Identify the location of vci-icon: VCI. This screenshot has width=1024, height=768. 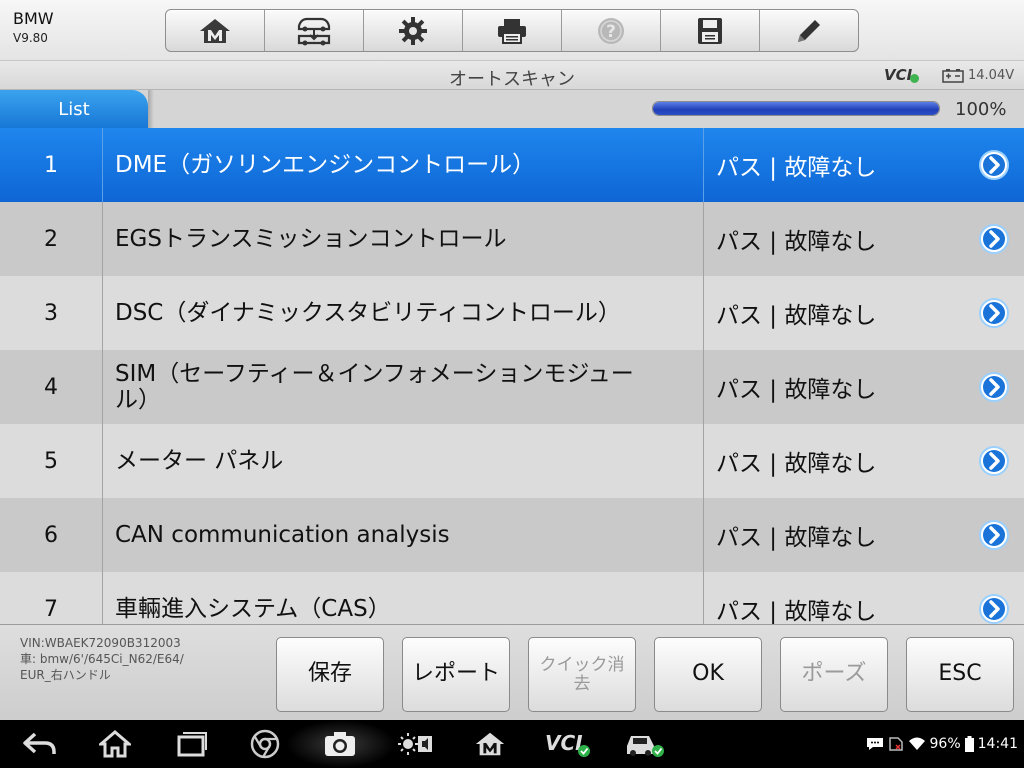
(567, 744).